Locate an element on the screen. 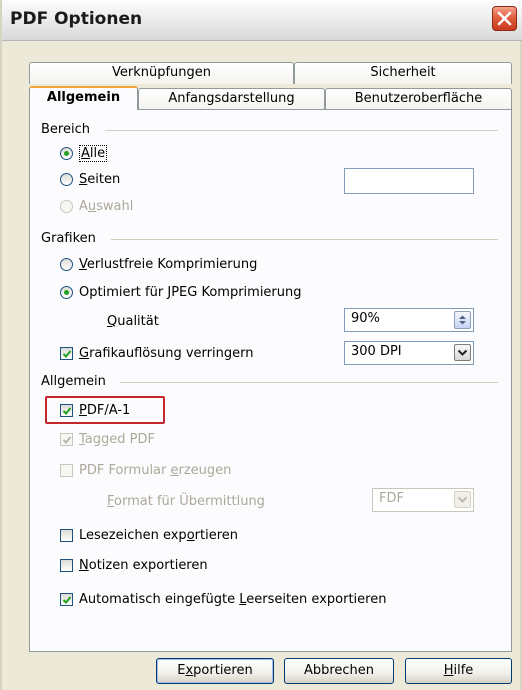  format-value: FDF is located at coordinates (391, 498).